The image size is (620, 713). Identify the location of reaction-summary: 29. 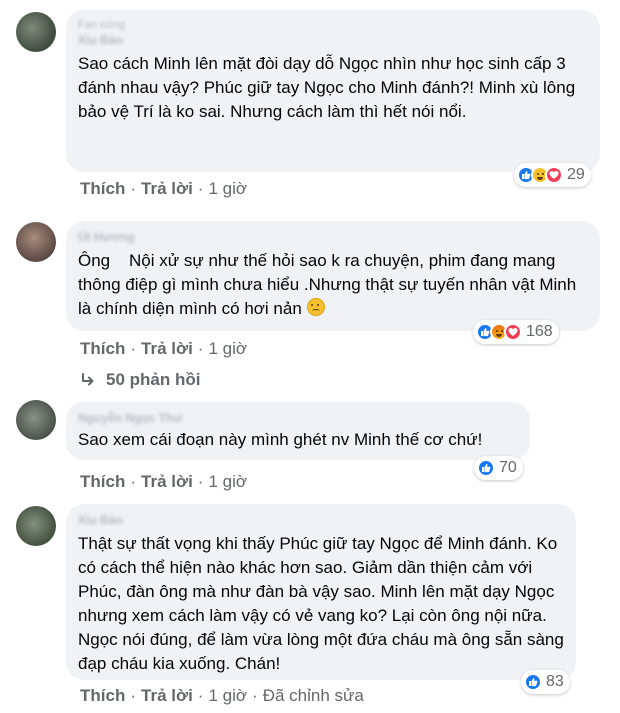
(552, 175).